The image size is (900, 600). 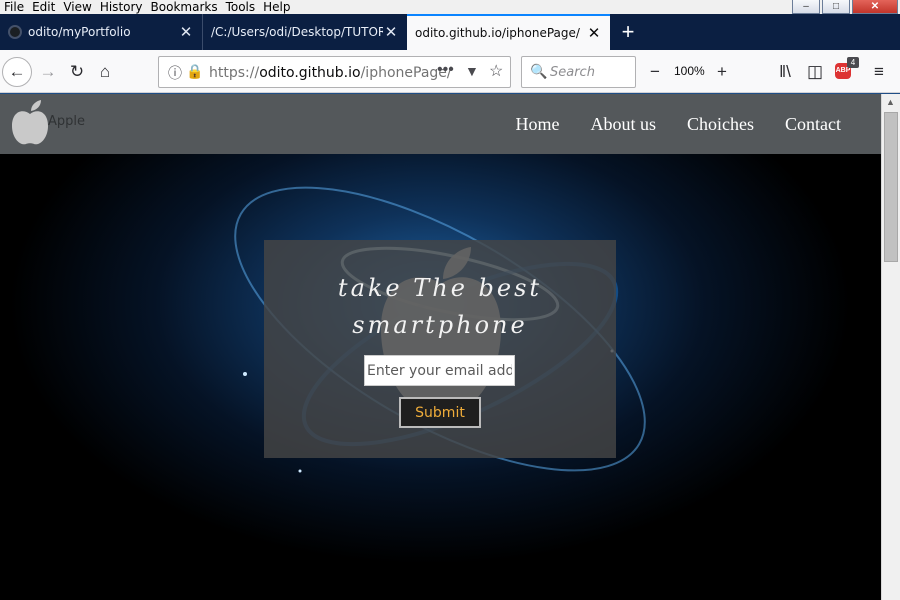 I want to click on scroll-up-arrow-icon: ▲, so click(x=890, y=102).